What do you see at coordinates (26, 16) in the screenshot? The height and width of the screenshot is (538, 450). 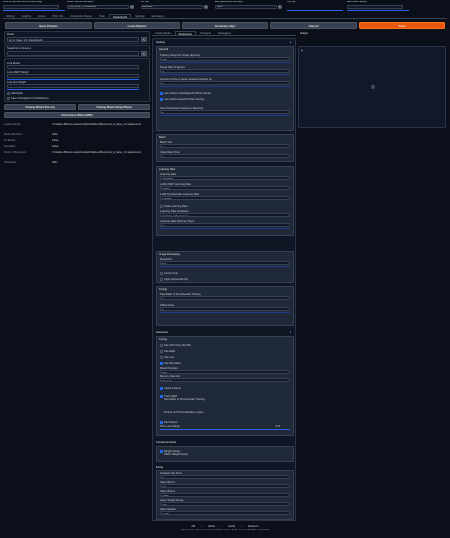 I see `tab-img2img: img2img` at bounding box center [26, 16].